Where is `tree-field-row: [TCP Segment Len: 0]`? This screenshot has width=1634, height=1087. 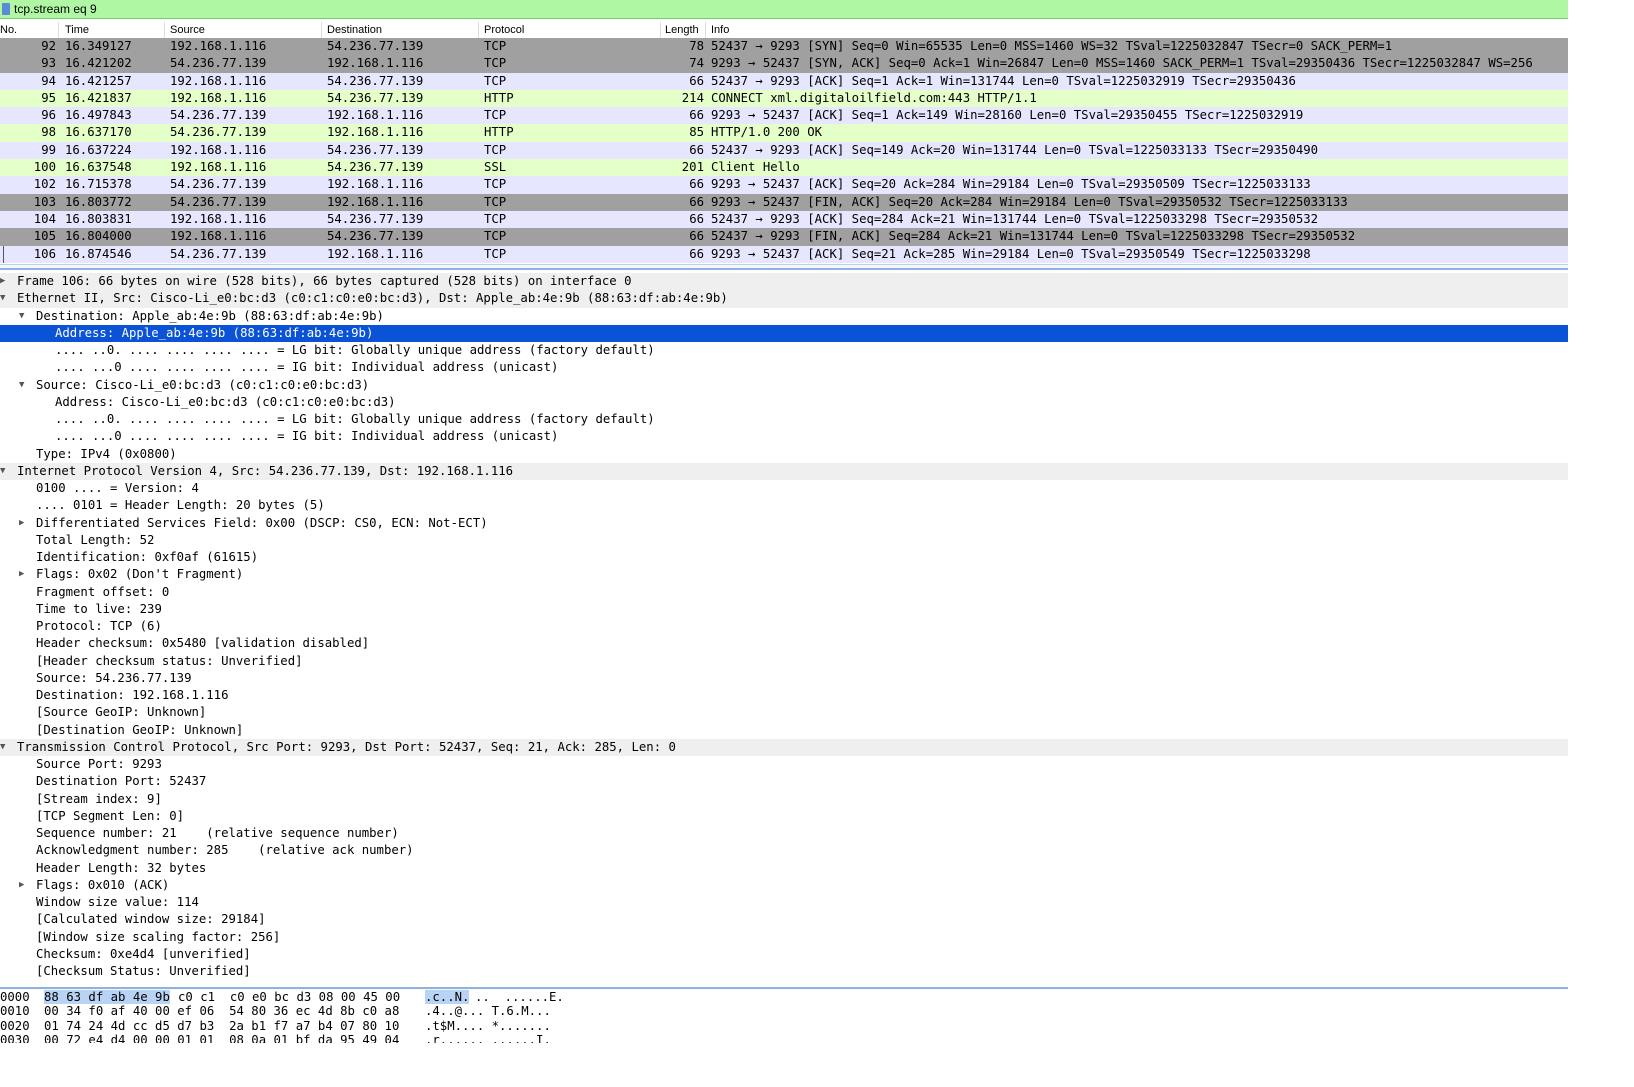
tree-field-row: [TCP Segment Len: 0] is located at coordinates (784, 816).